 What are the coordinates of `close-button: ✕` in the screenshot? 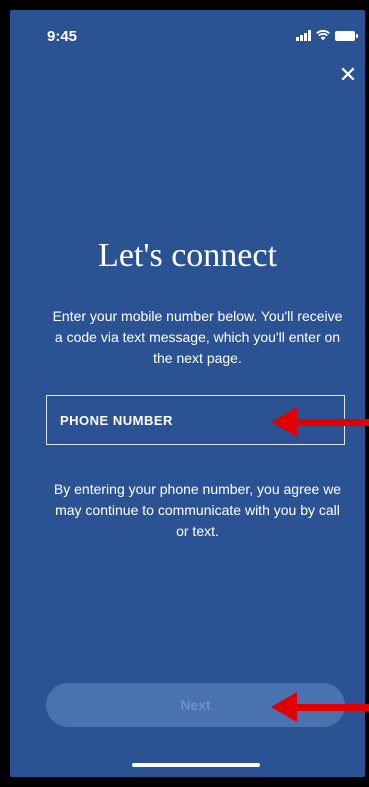 It's located at (348, 75).